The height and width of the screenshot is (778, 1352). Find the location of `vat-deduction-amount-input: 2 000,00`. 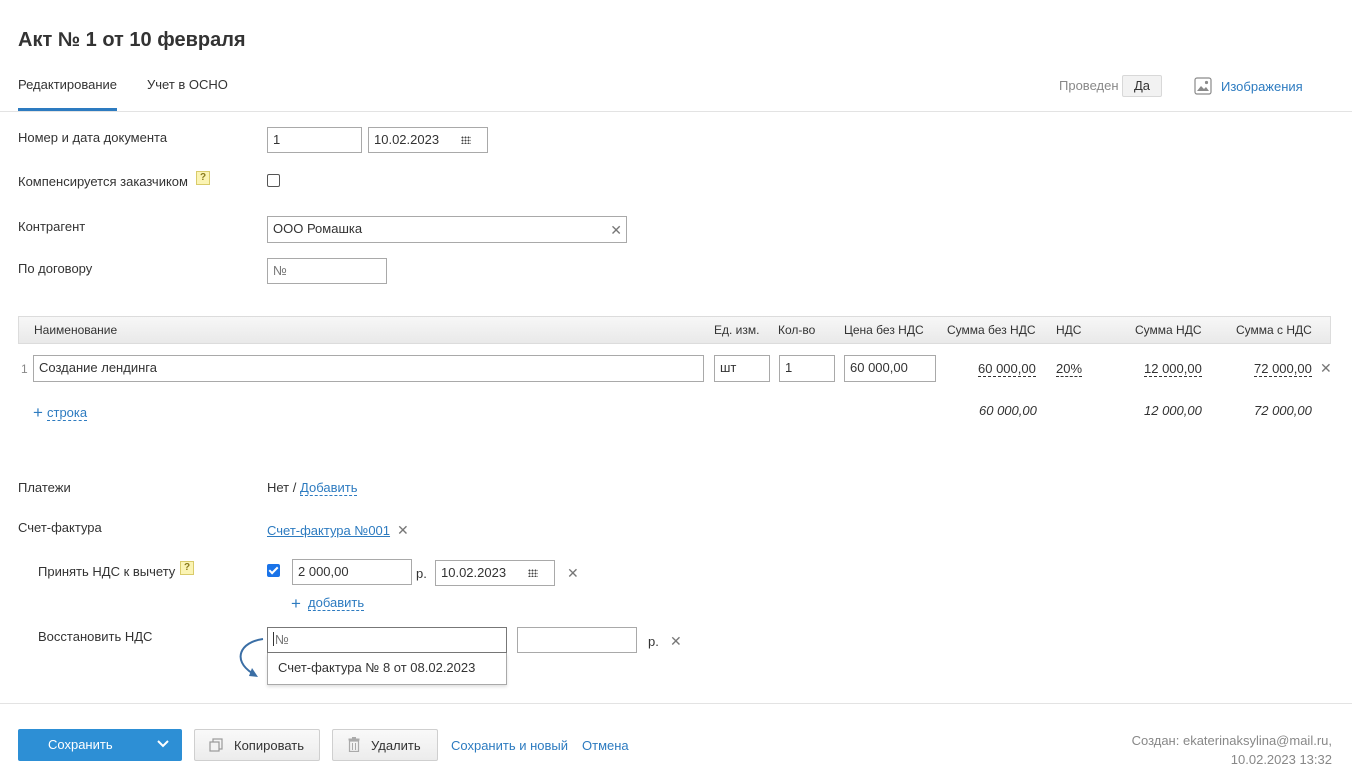

vat-deduction-amount-input: 2 000,00 is located at coordinates (352, 572).